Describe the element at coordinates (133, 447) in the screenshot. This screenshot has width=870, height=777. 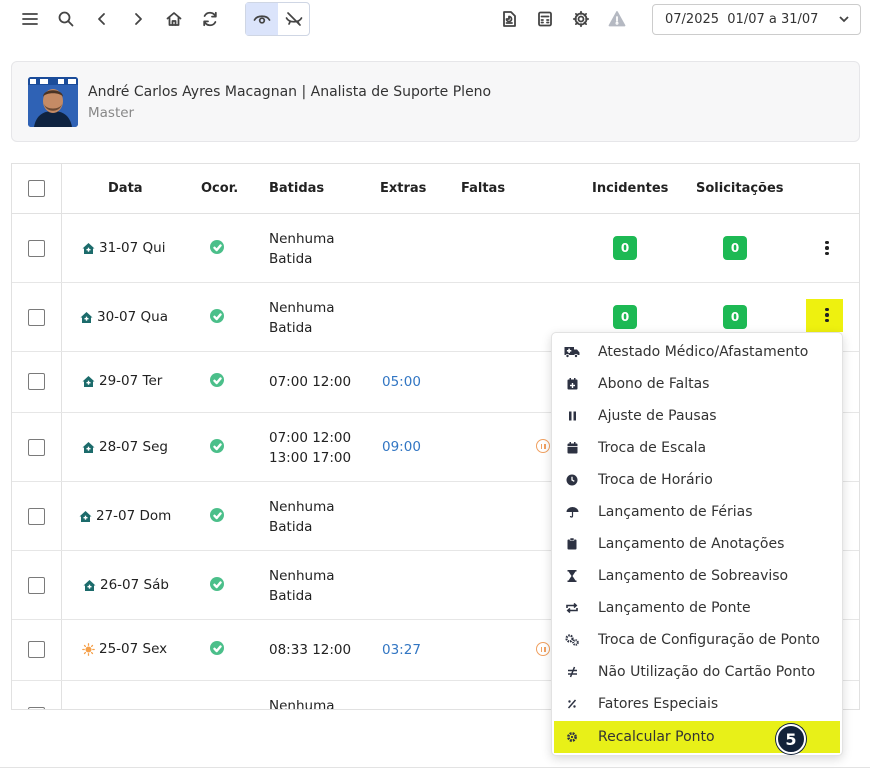
I see `row-date-label: 28-07 Seg` at that location.